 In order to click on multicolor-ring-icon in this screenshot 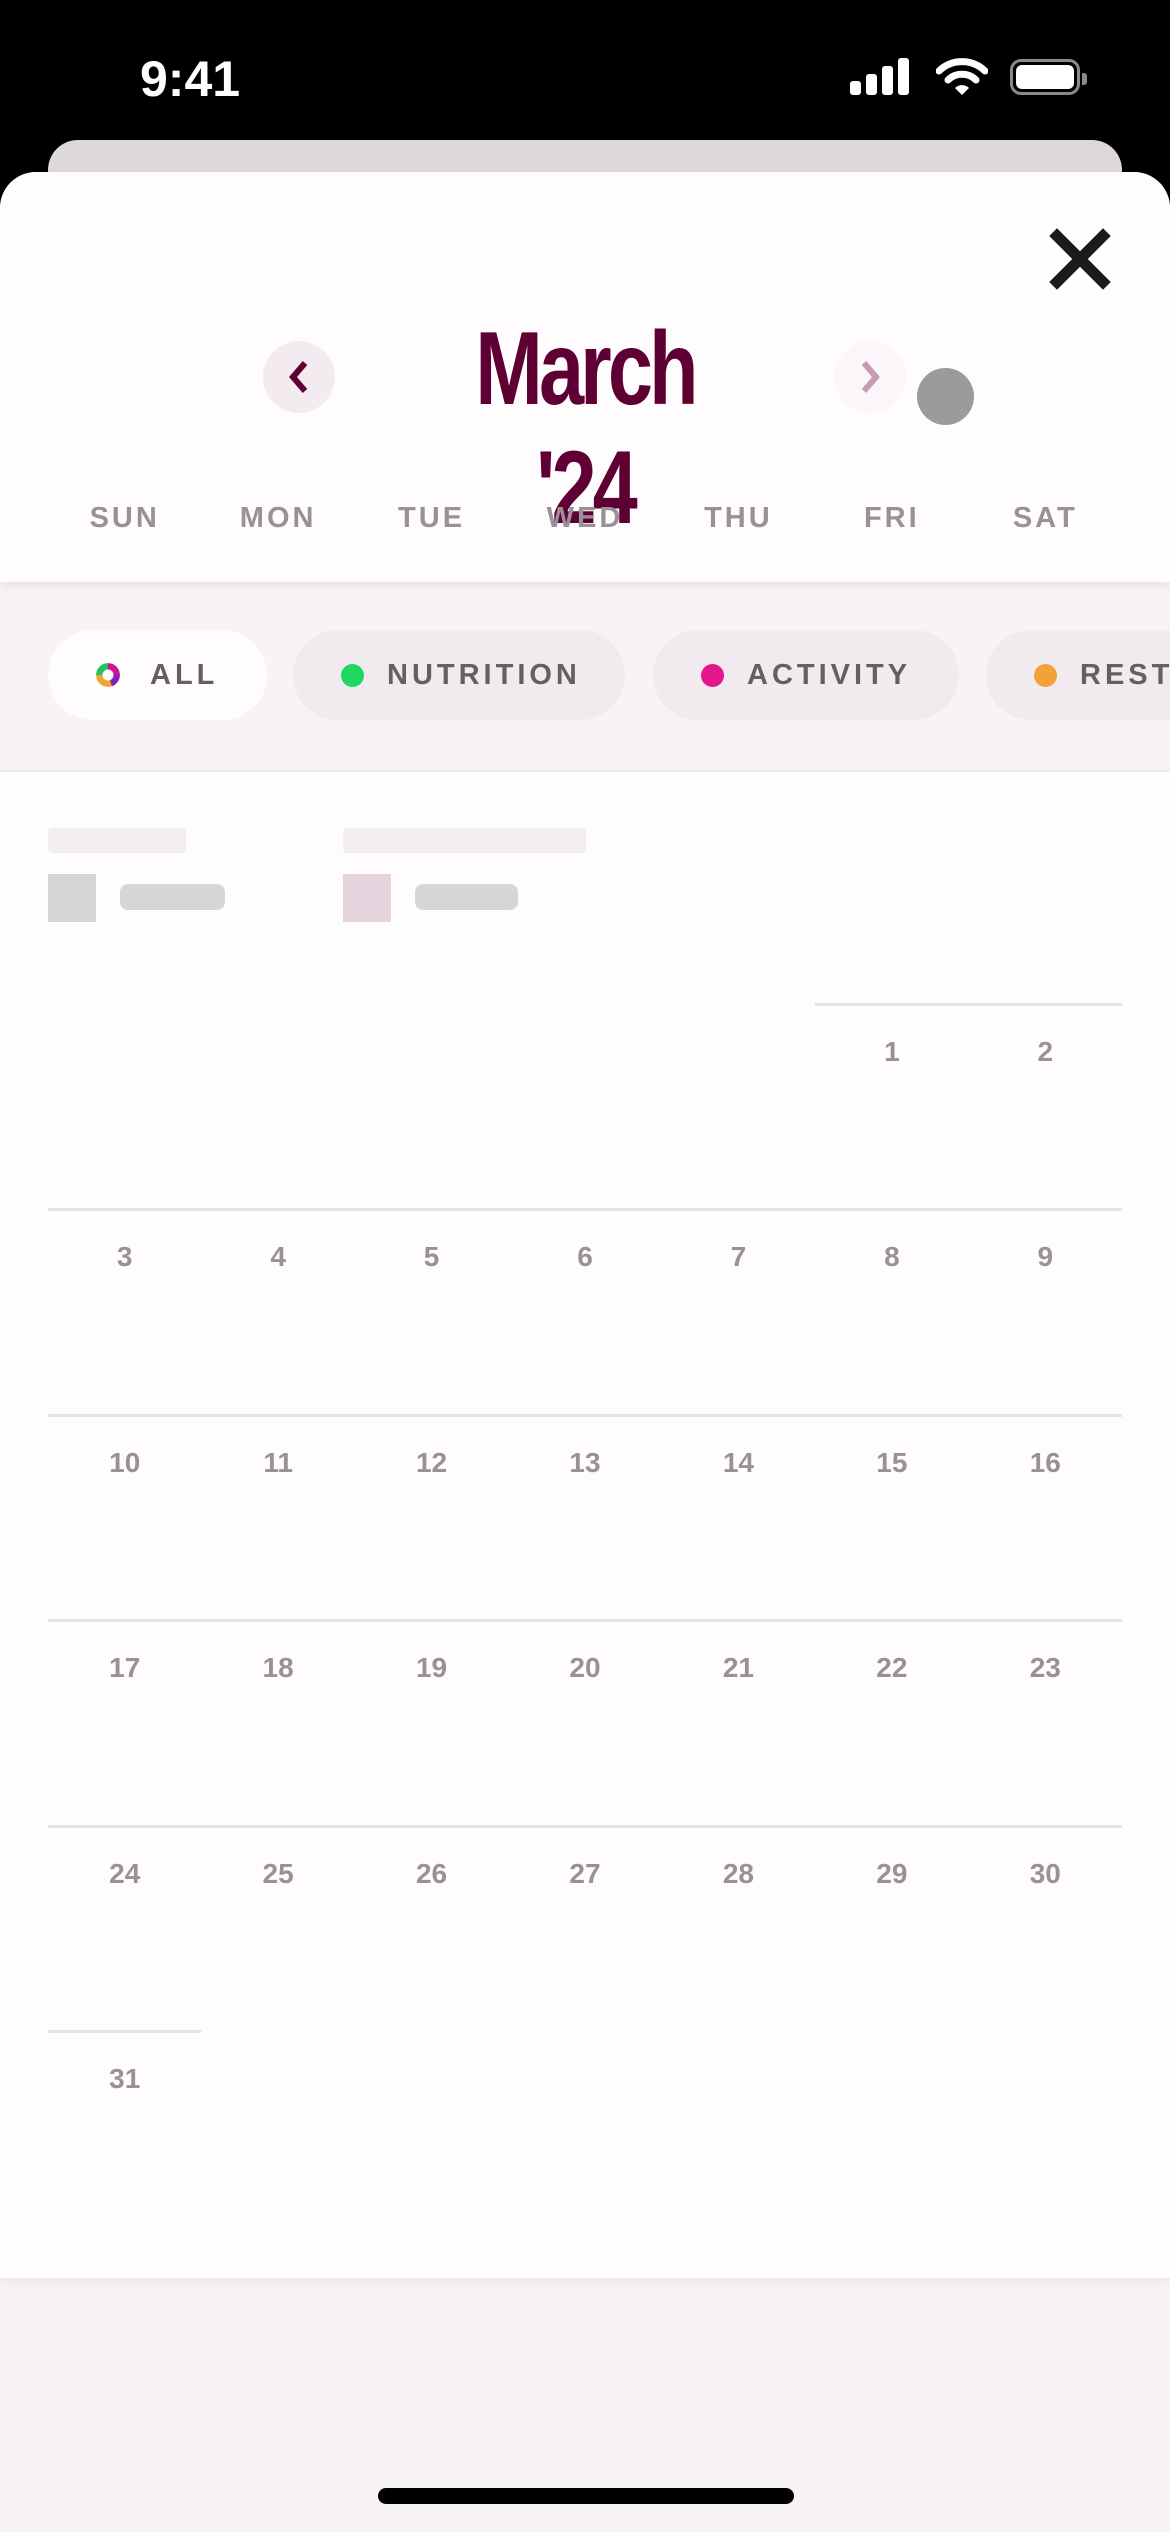, I will do `click(108, 675)`.